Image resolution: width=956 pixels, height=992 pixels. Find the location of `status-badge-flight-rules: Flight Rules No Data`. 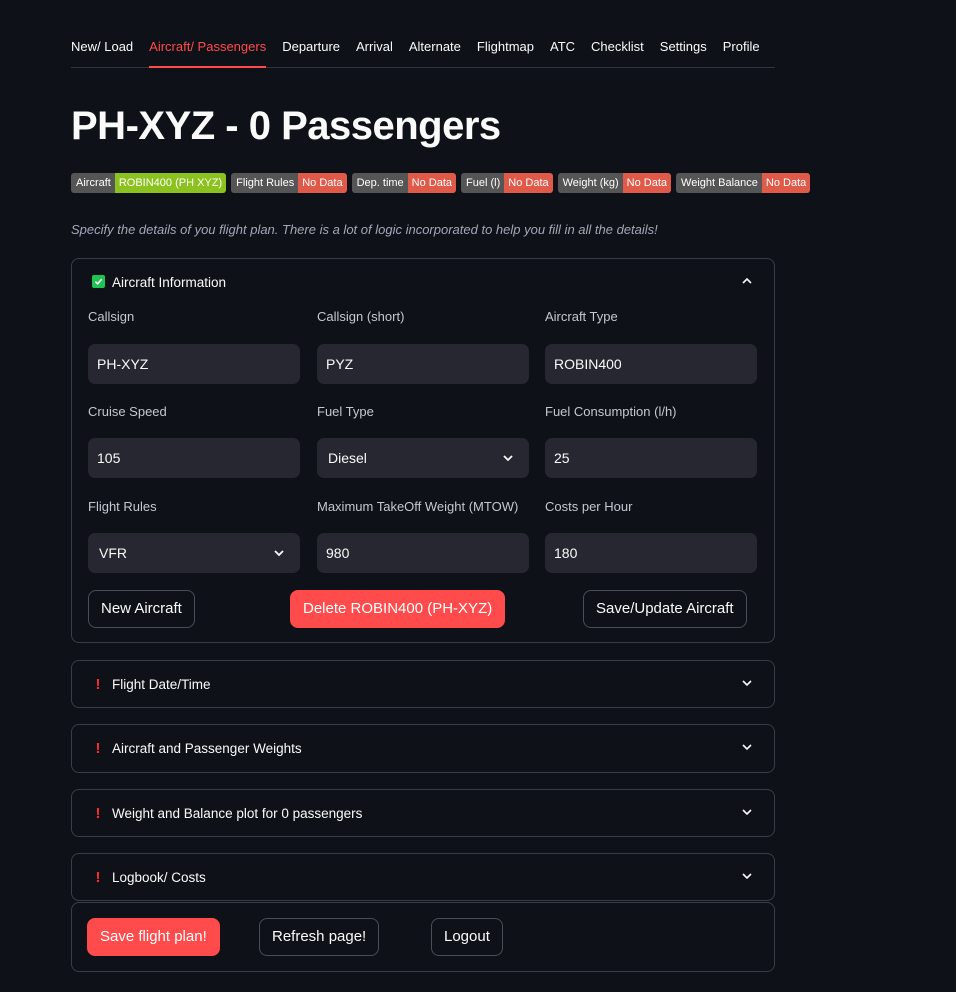

status-badge-flight-rules: Flight Rules No Data is located at coordinates (289, 183).